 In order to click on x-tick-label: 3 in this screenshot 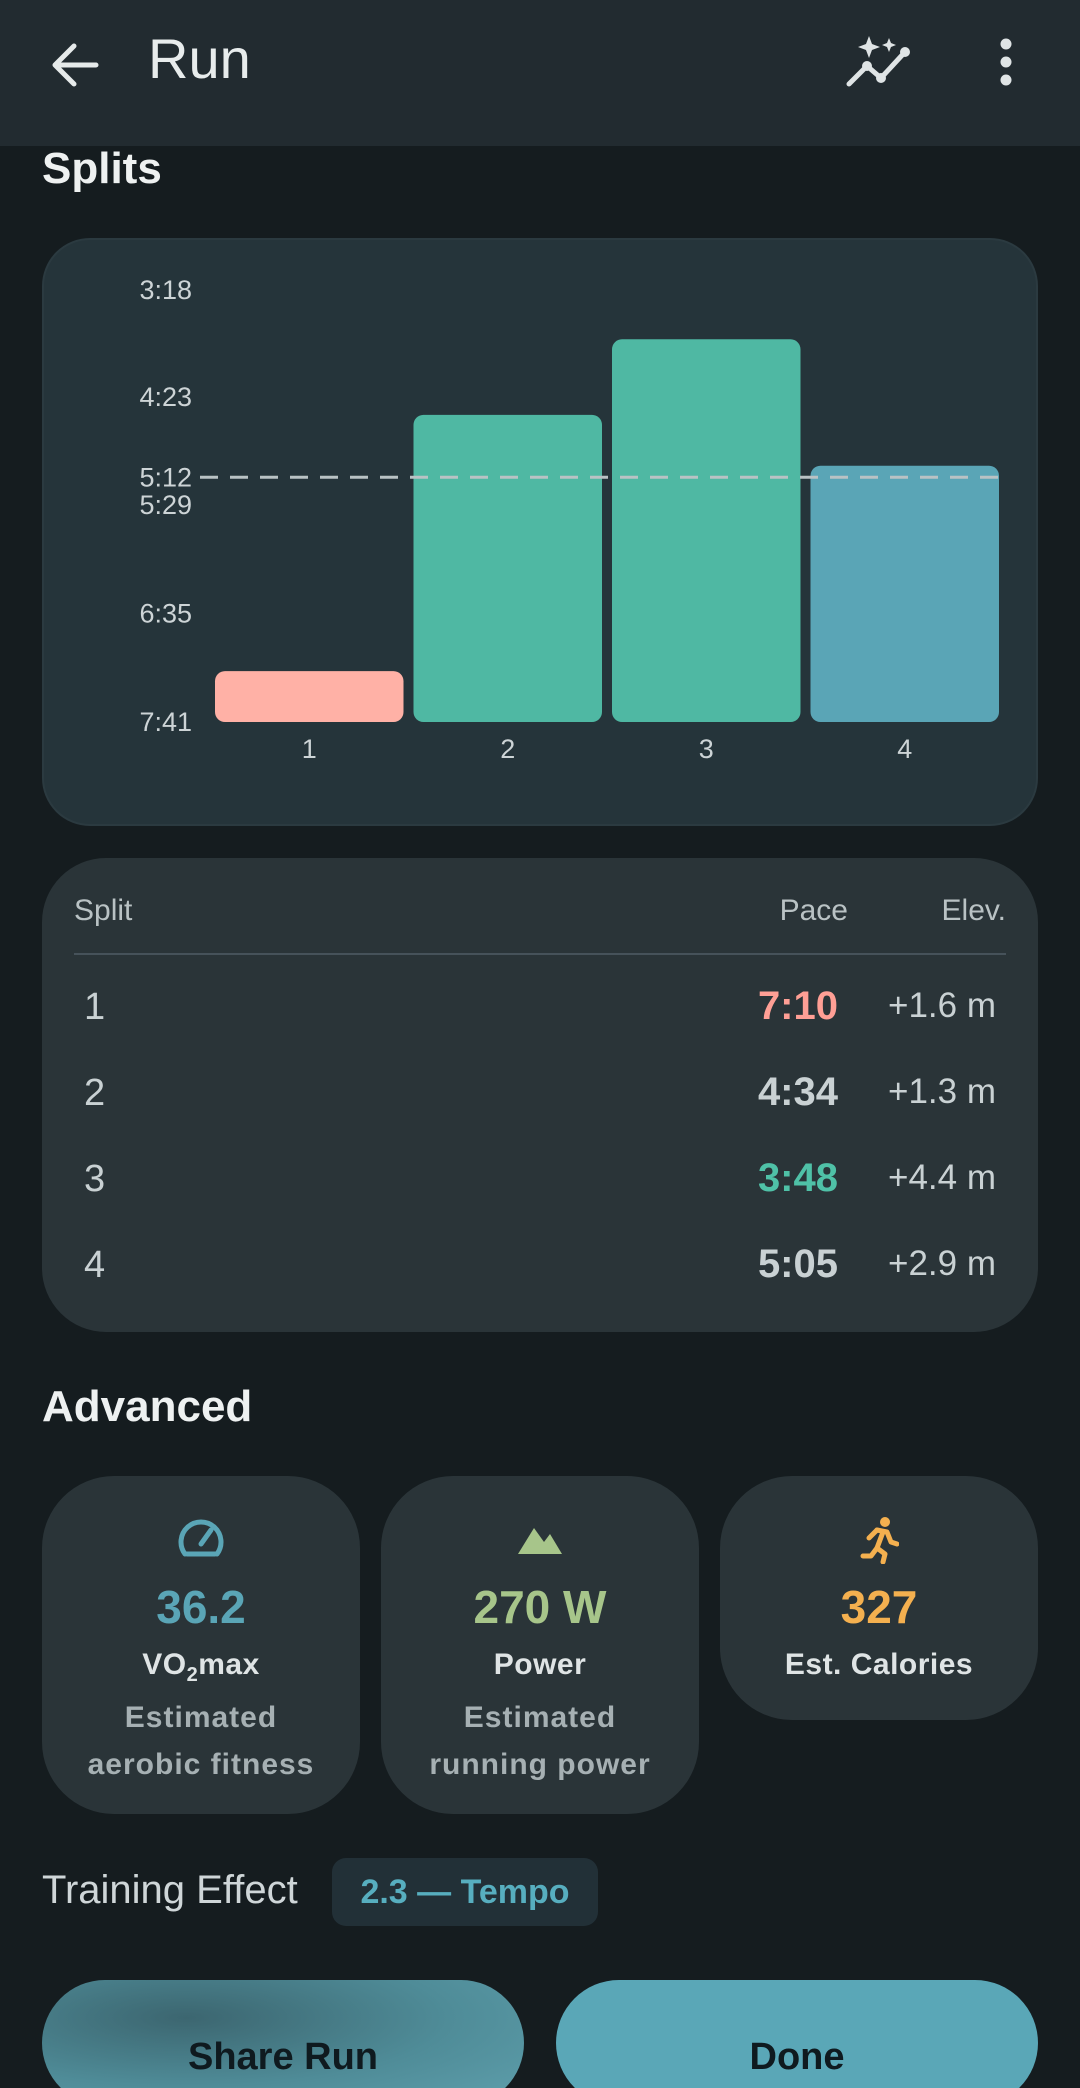, I will do `click(706, 749)`.